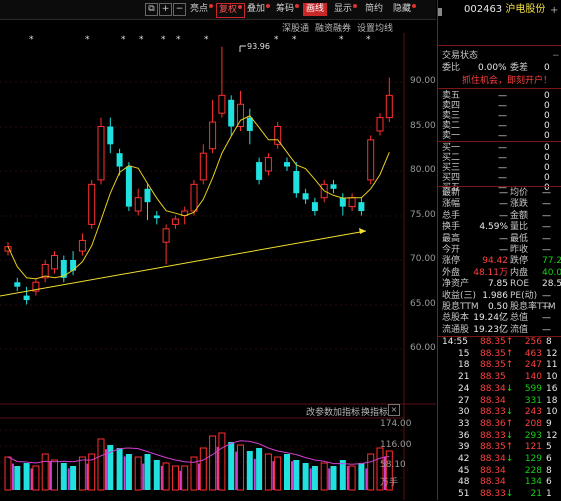 This screenshot has height=501, width=561. Describe the element at coordinates (288, 9) in the screenshot. I see `chips-button: 筹码` at that location.